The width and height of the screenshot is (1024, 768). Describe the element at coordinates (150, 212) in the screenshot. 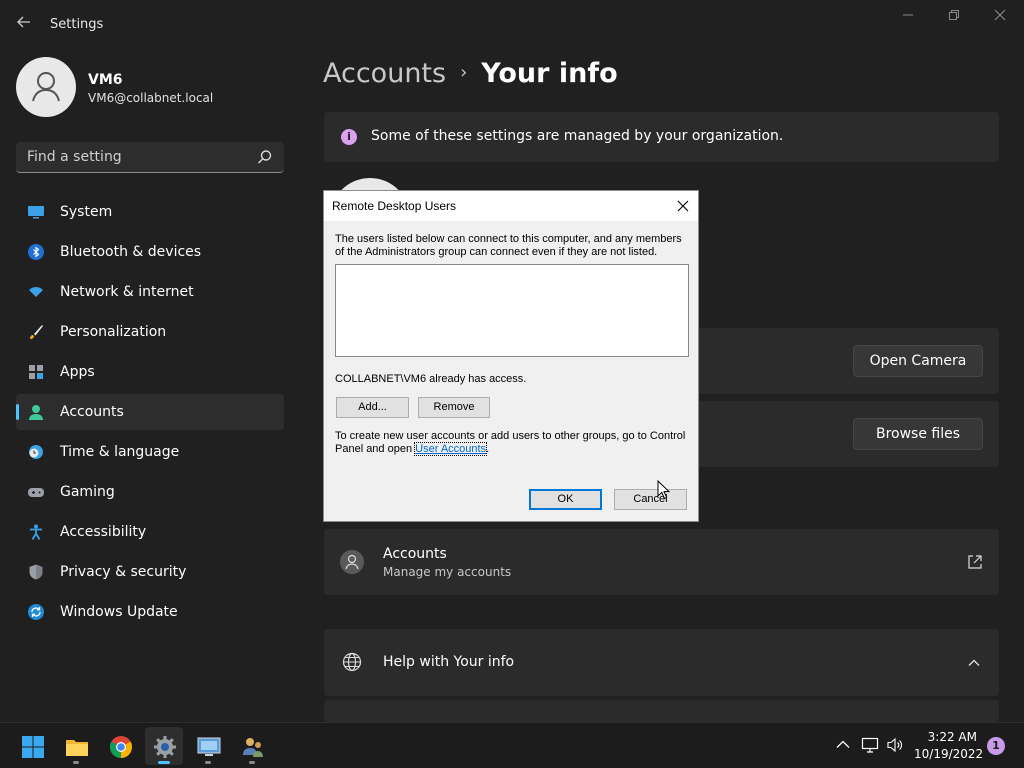

I see `sidebar-item-system: System` at that location.